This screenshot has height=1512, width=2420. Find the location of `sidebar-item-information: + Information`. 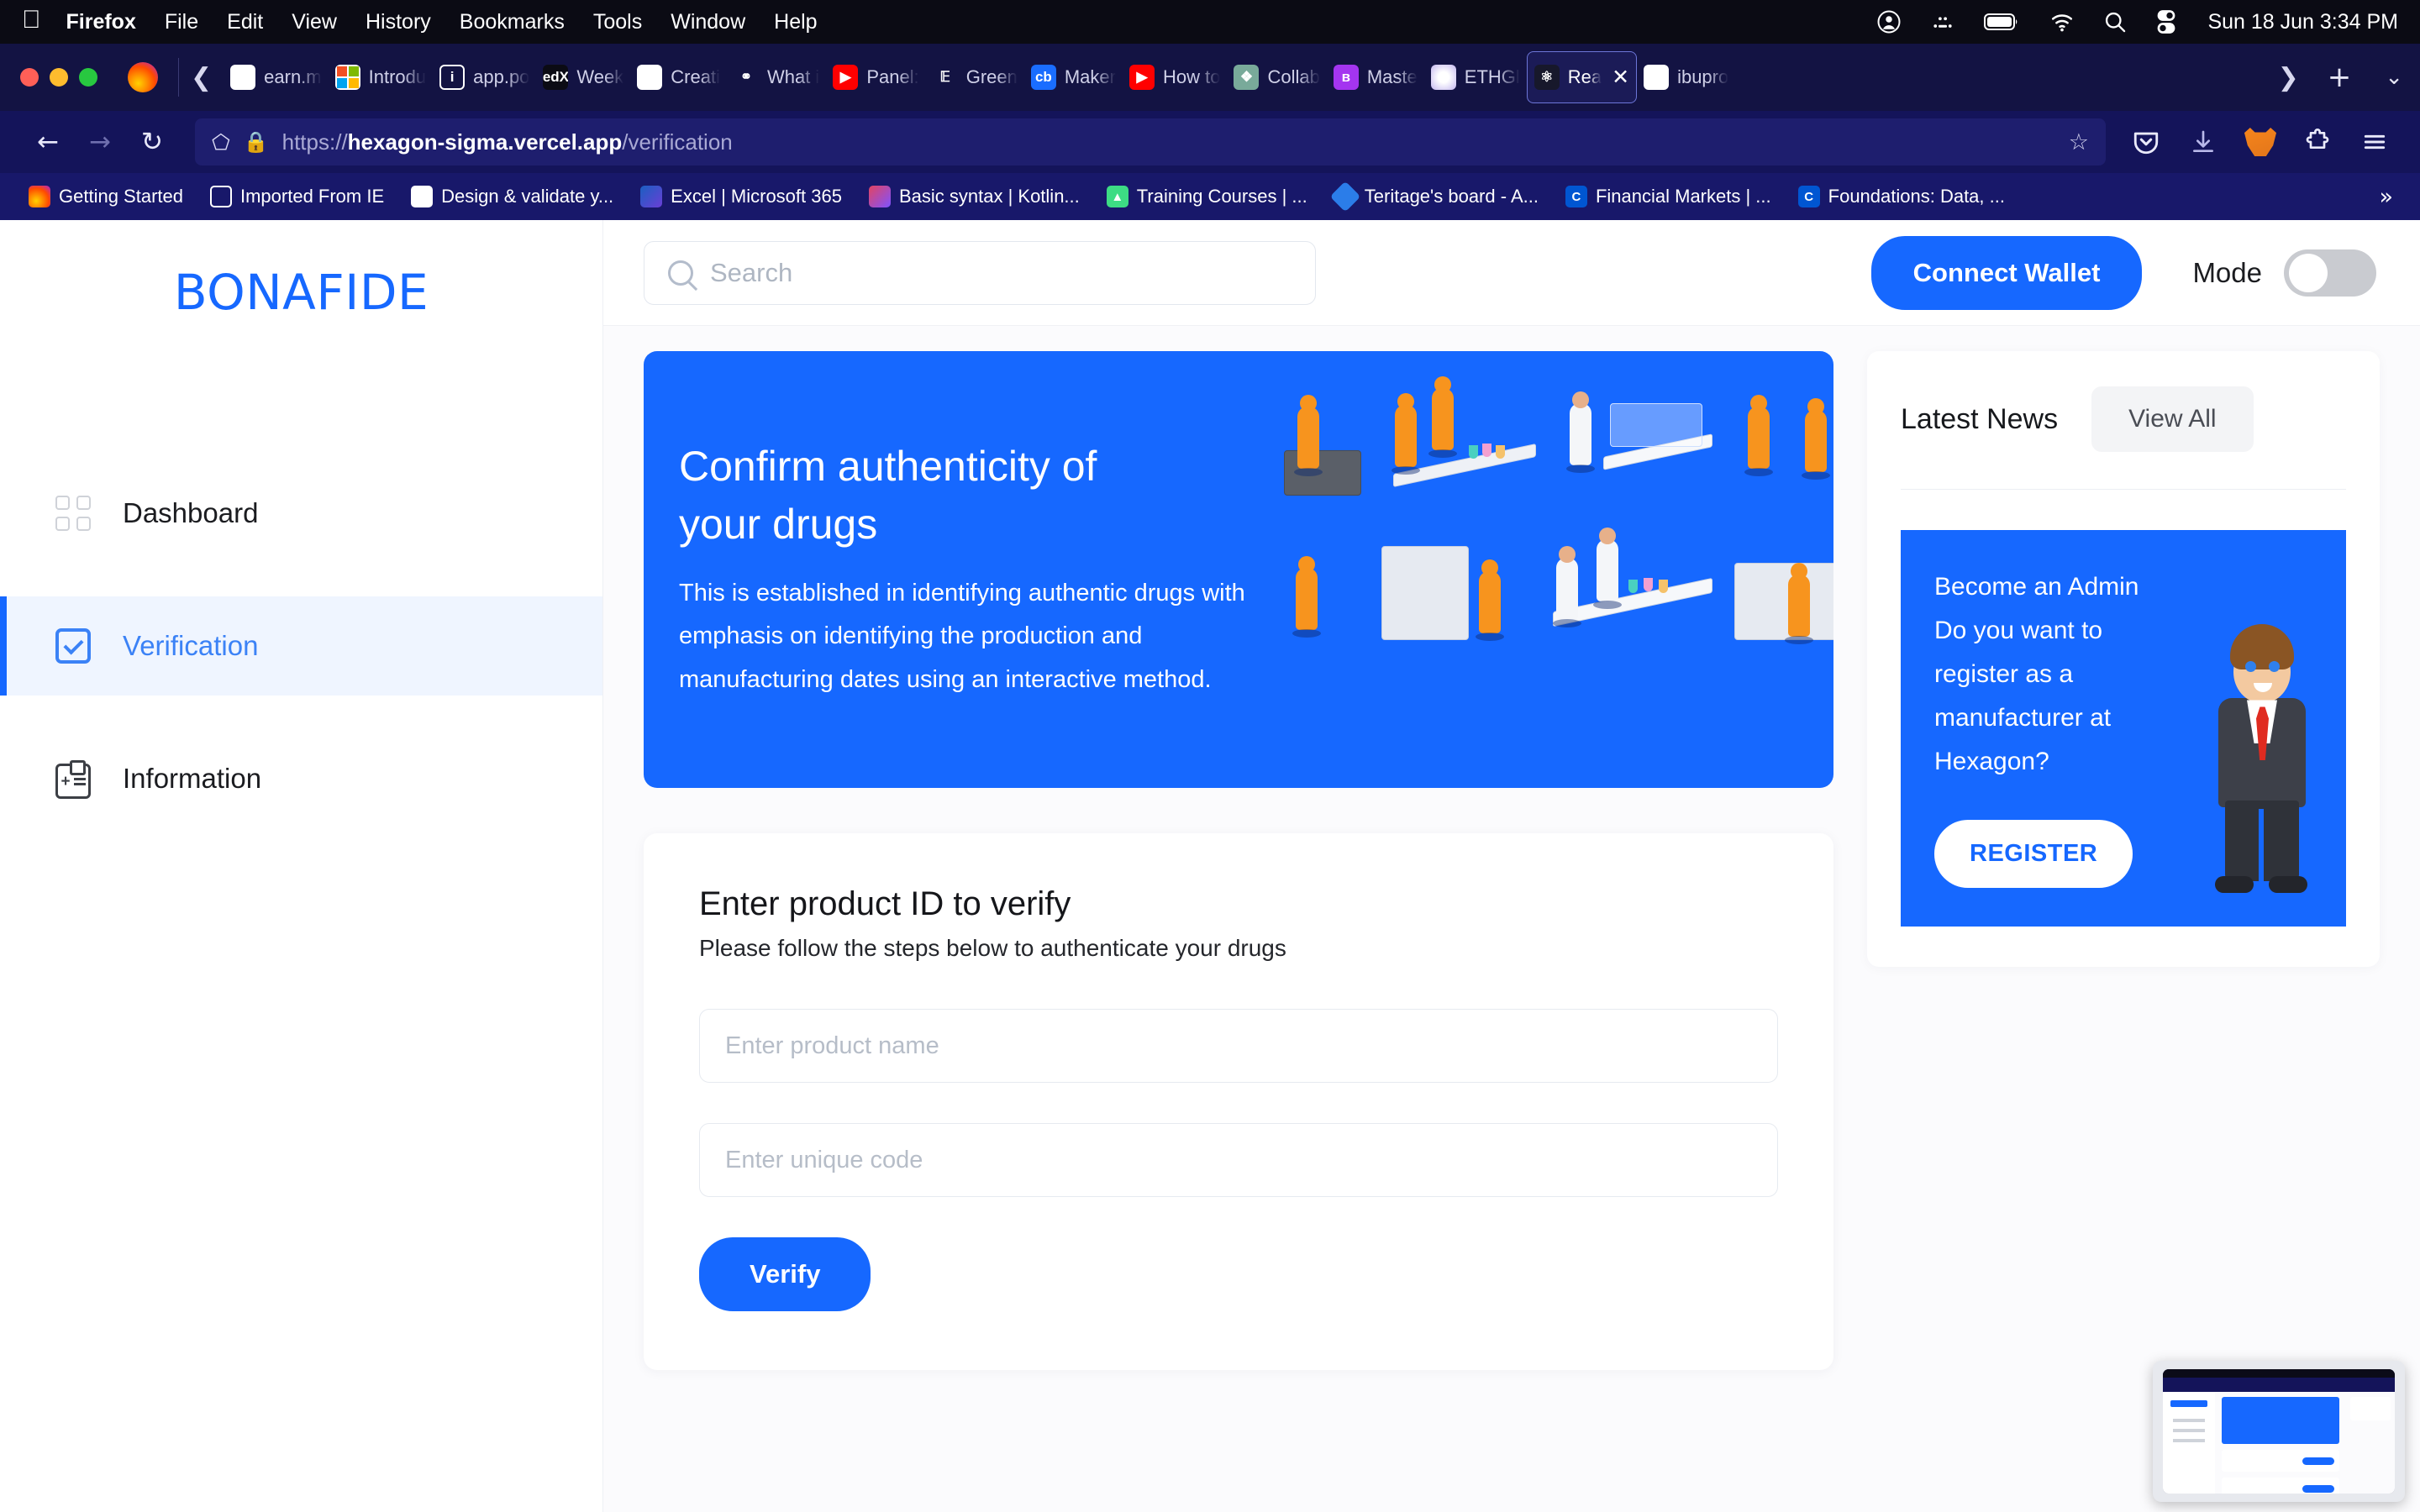

sidebar-item-information: + Information is located at coordinates (301, 778).